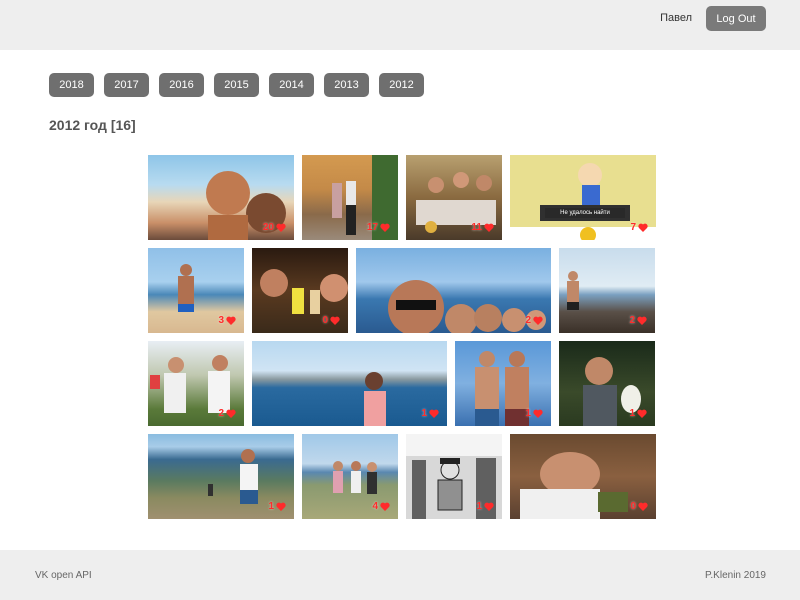 The height and width of the screenshot is (600, 800). What do you see at coordinates (583, 197) in the screenshot?
I see `photo-thumbnail: Не удалось найти 7` at bounding box center [583, 197].